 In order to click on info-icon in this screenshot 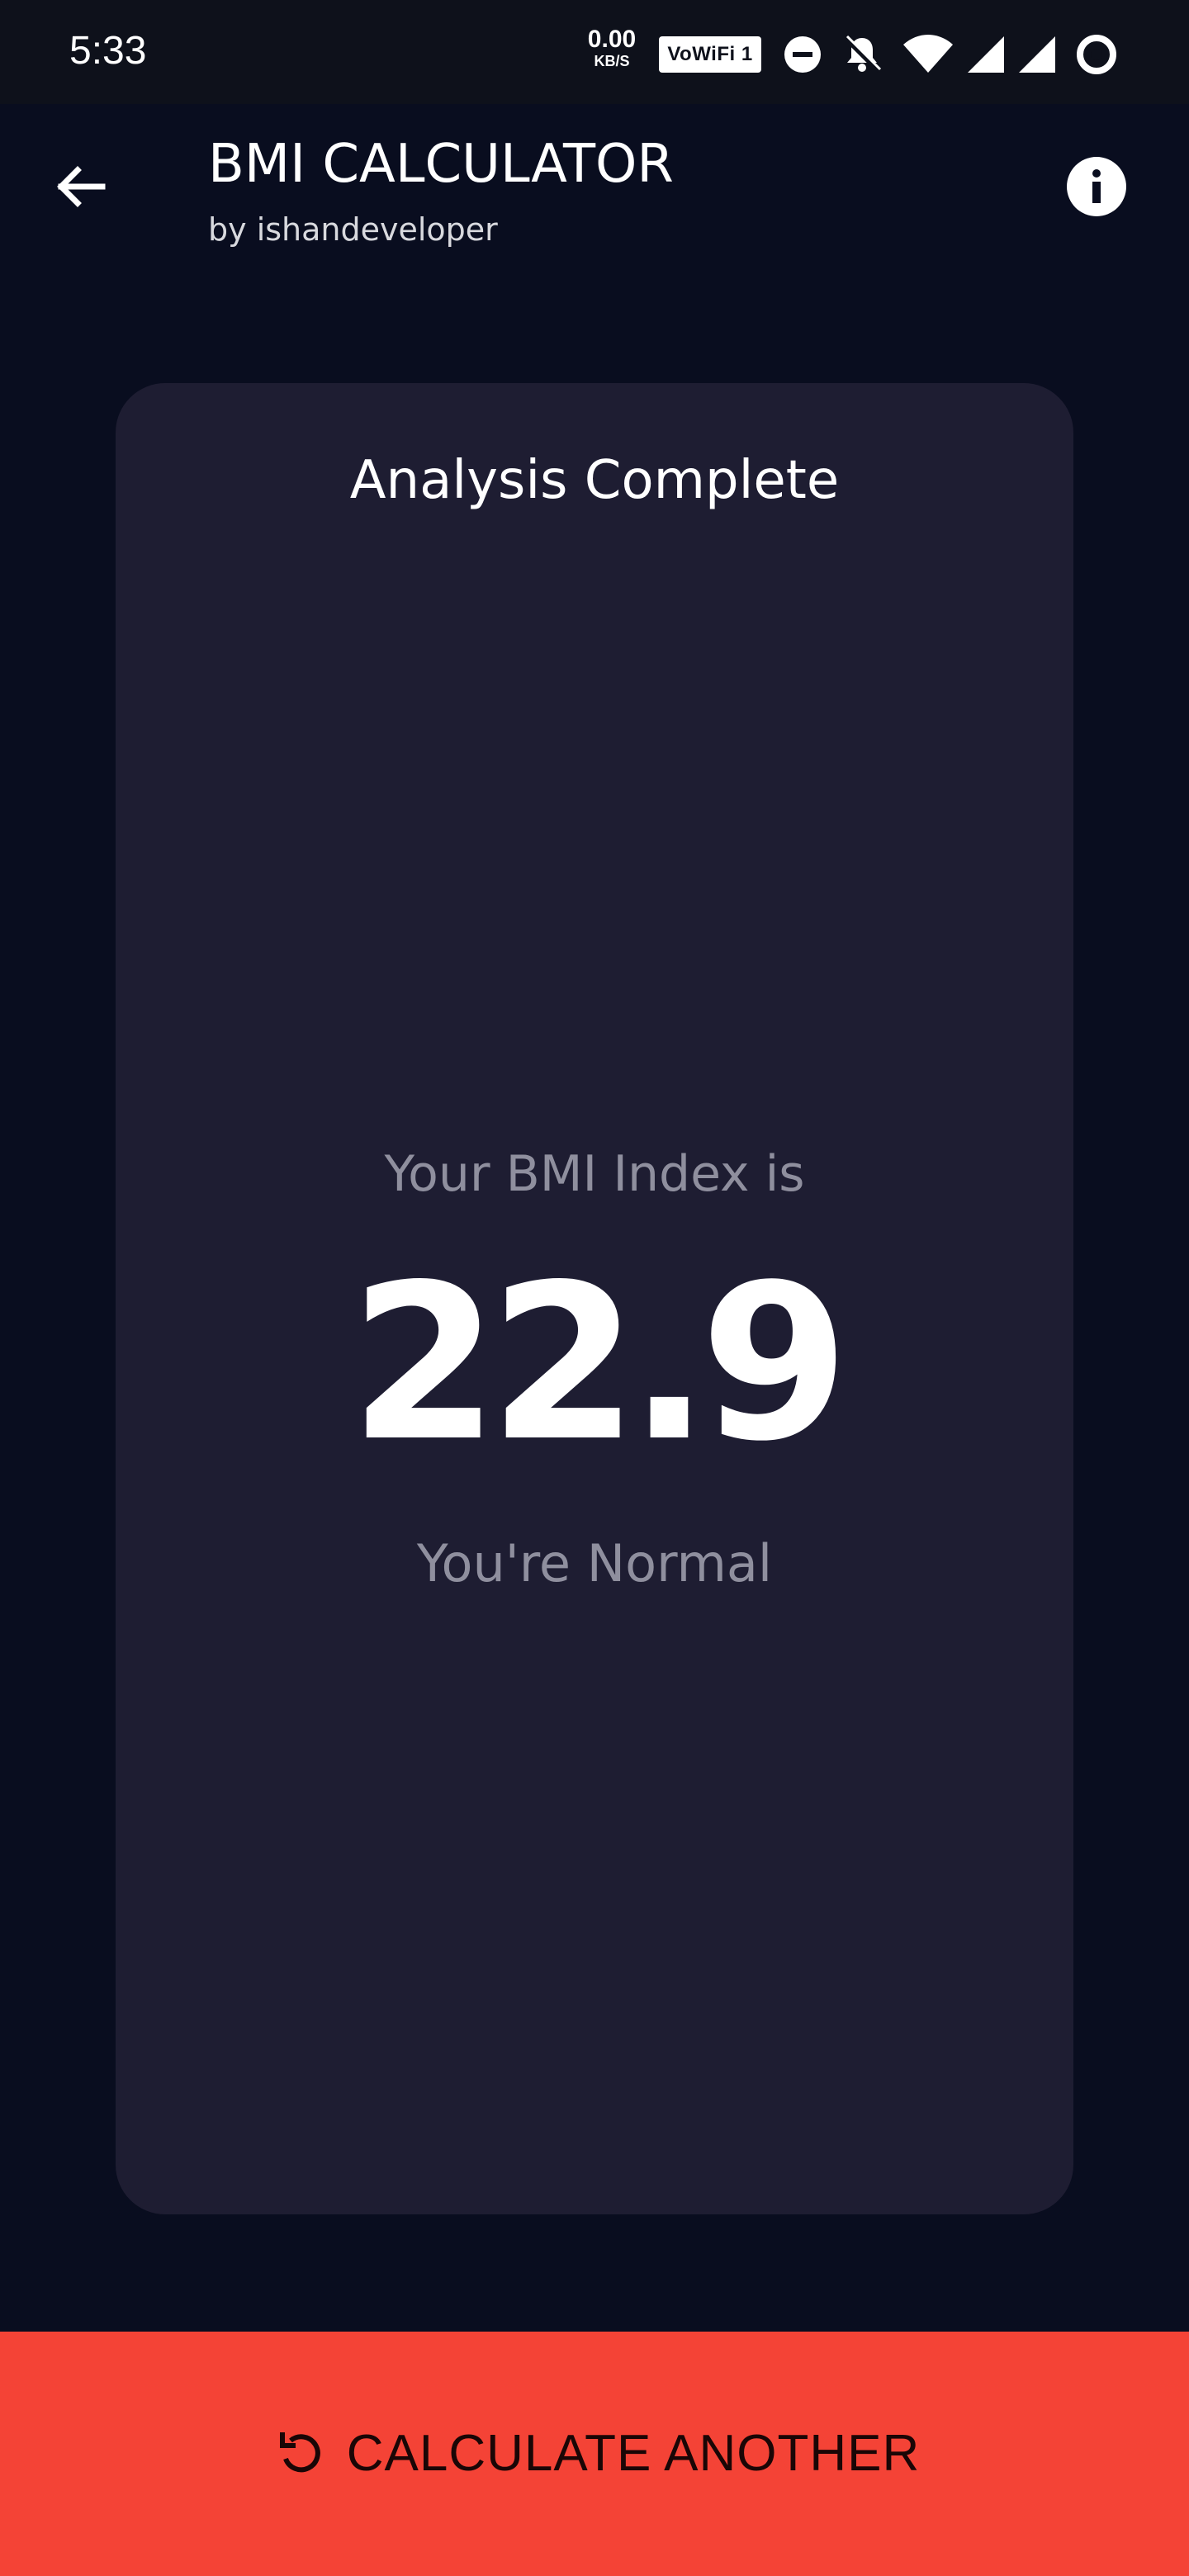, I will do `click(1096, 186)`.